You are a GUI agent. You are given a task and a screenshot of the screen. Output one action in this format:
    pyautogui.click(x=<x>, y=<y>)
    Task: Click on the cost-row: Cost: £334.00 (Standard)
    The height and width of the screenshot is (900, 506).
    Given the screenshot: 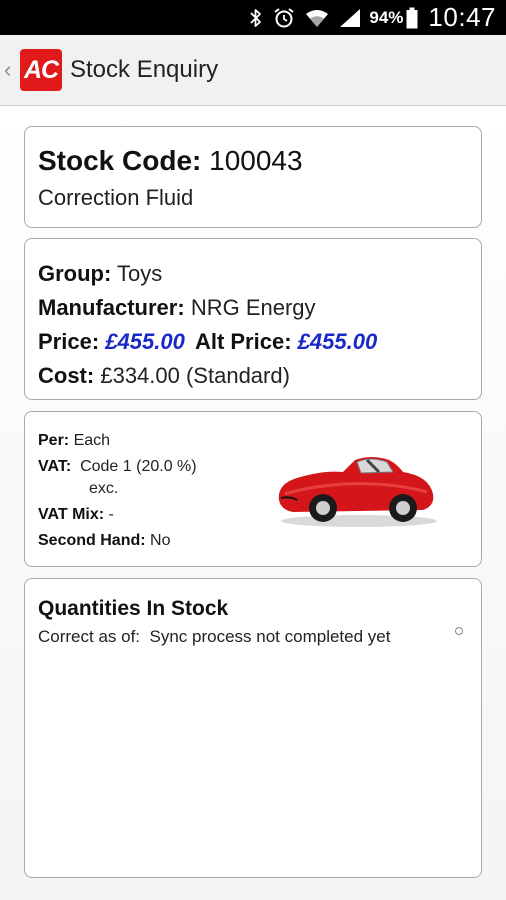 What is the action you would take?
    pyautogui.click(x=259, y=376)
    